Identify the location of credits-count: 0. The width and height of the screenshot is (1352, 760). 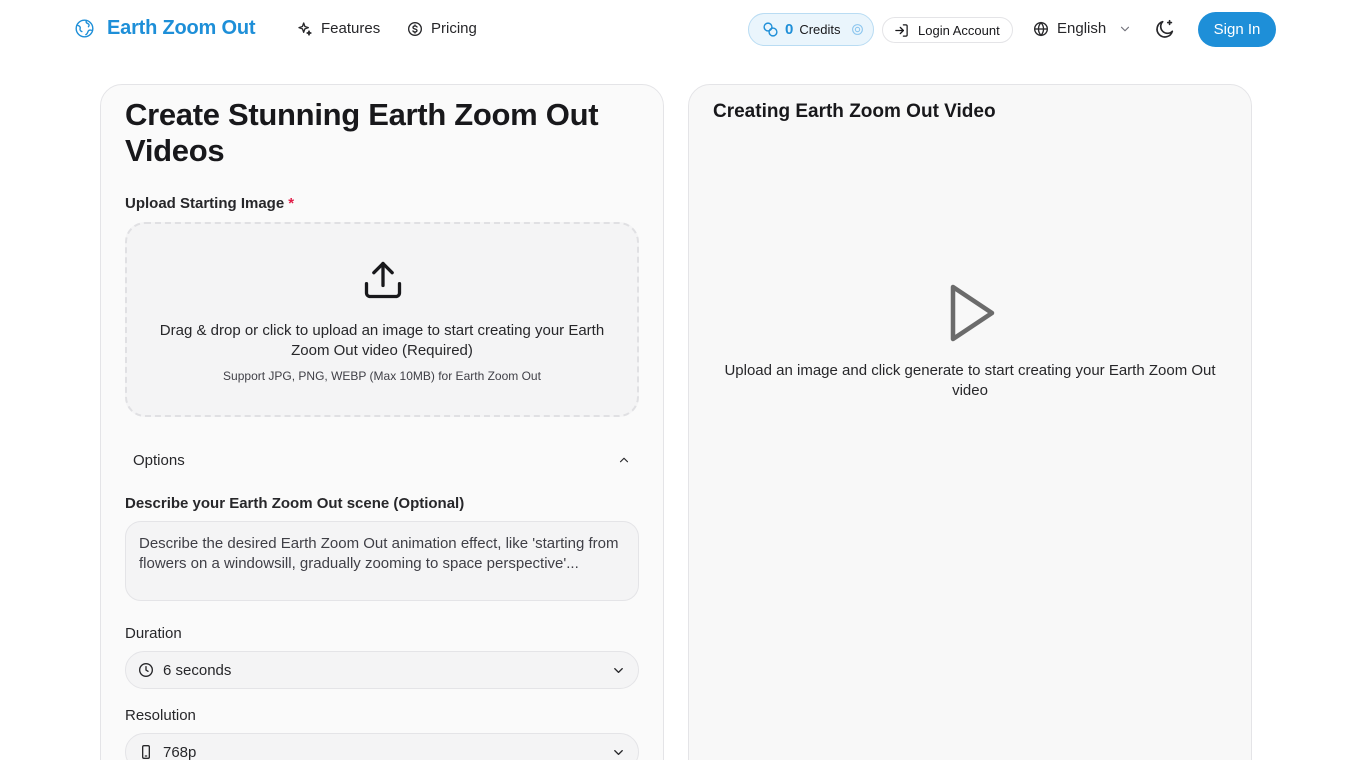
(789, 29).